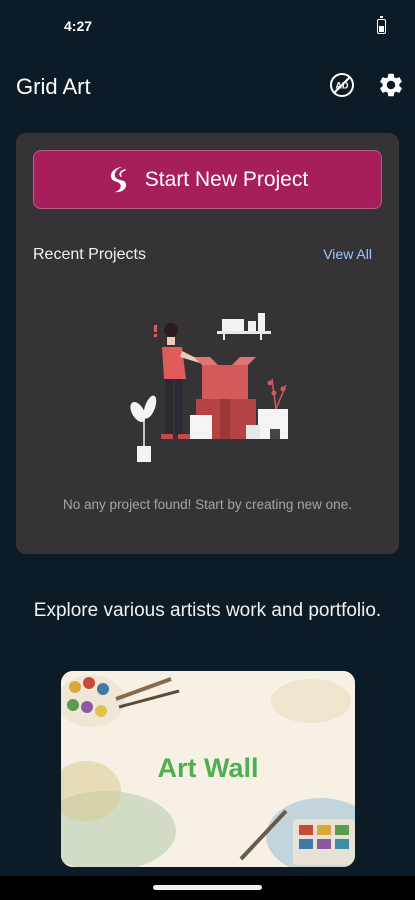 The image size is (415, 900). Describe the element at coordinates (209, 387) in the screenshot. I see `empty-boxes-illustration` at that location.